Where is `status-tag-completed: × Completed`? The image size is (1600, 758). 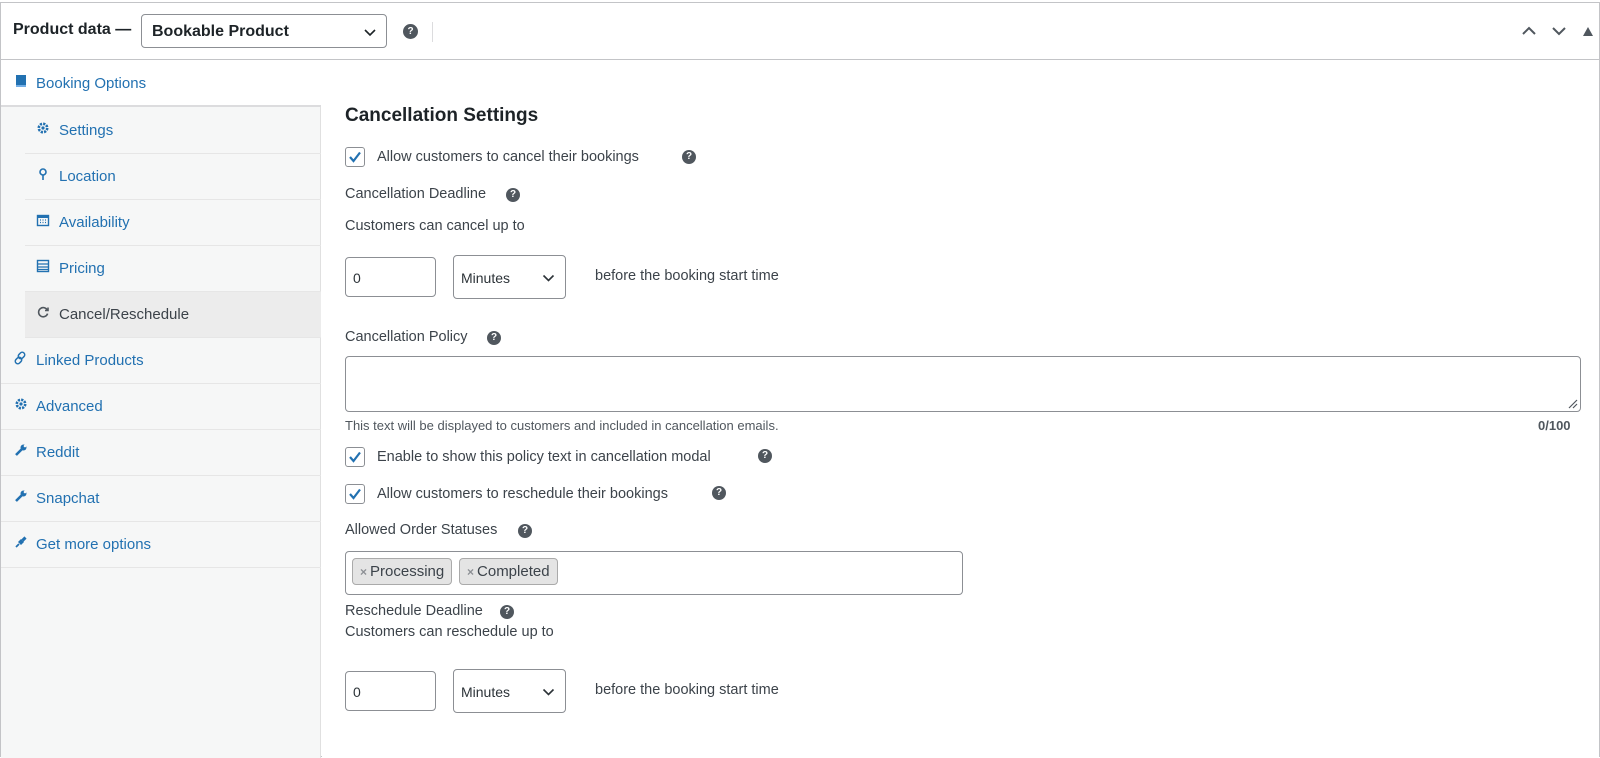 status-tag-completed: × Completed is located at coordinates (508, 571).